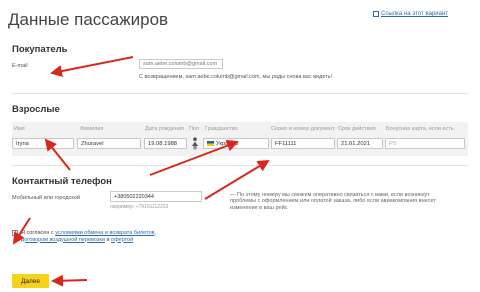 This screenshot has width=480, height=292. I want to click on birth-date-input: 19.08.1988, so click(165, 143).